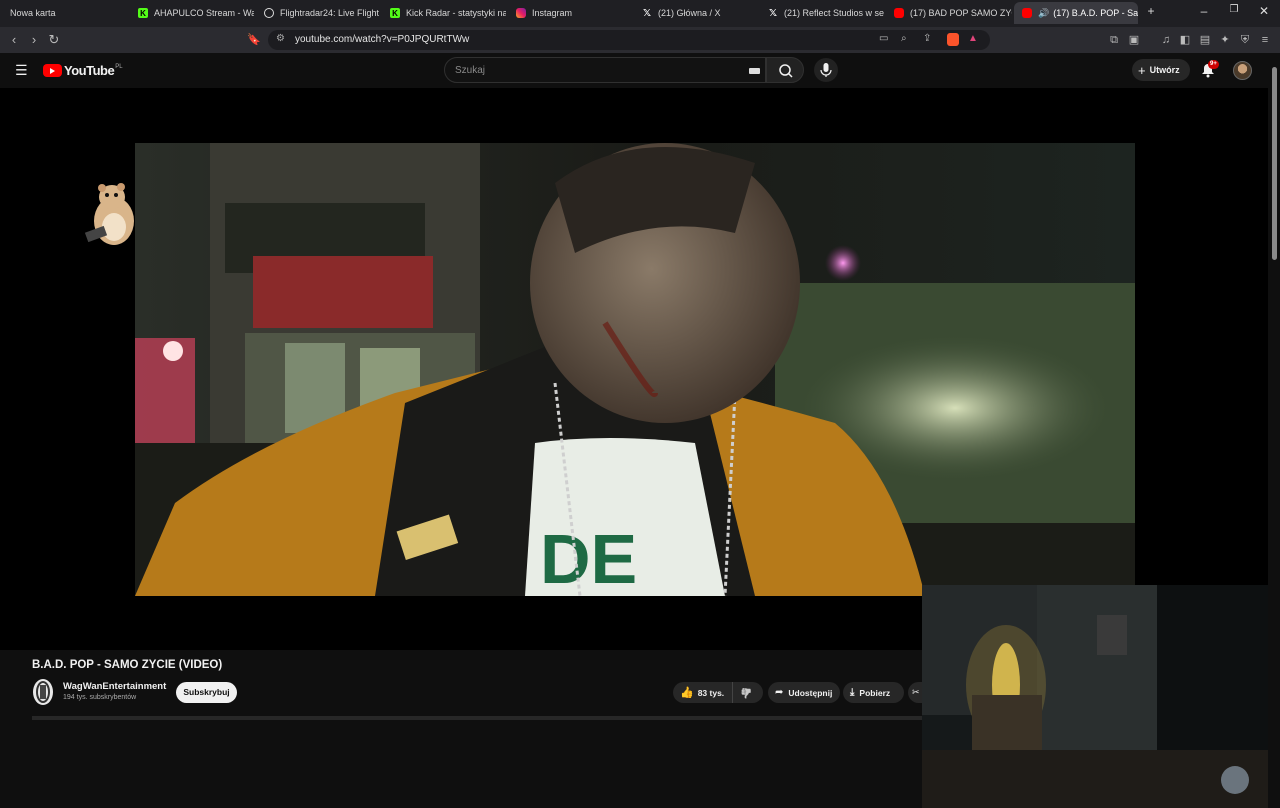  Describe the element at coordinates (1095, 13) in the screenshot. I see `tab-label: (17) B.A.D. POP - Sa` at that location.